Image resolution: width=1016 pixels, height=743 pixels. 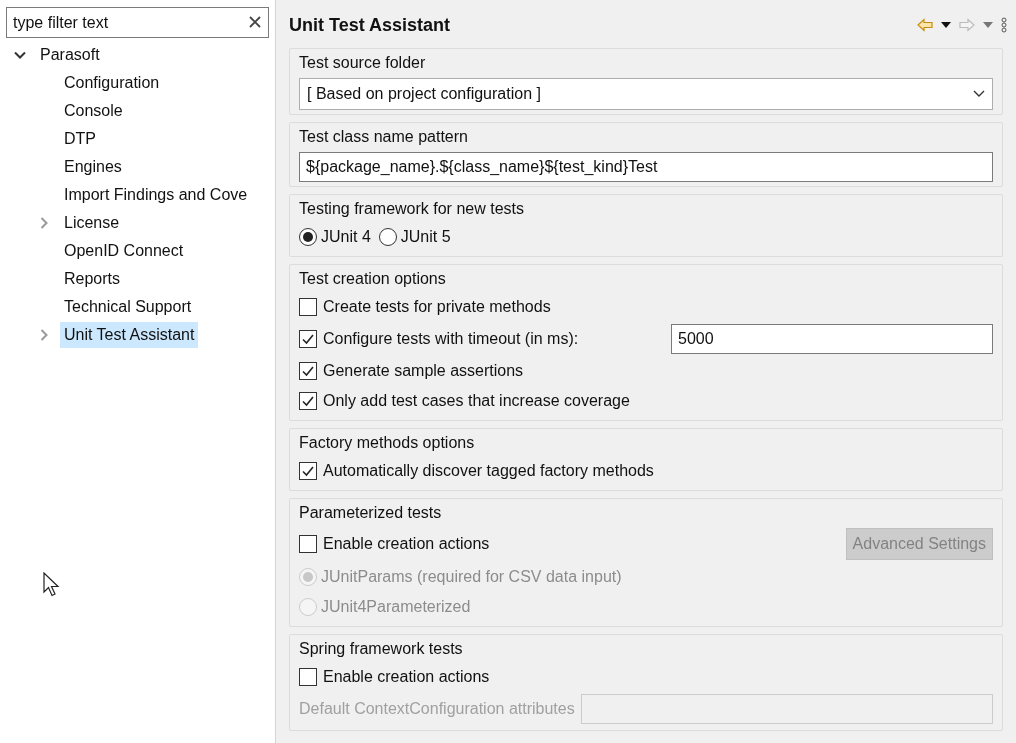 What do you see at coordinates (156, 195) in the screenshot?
I see `tree-item: Import Findings and Cove` at bounding box center [156, 195].